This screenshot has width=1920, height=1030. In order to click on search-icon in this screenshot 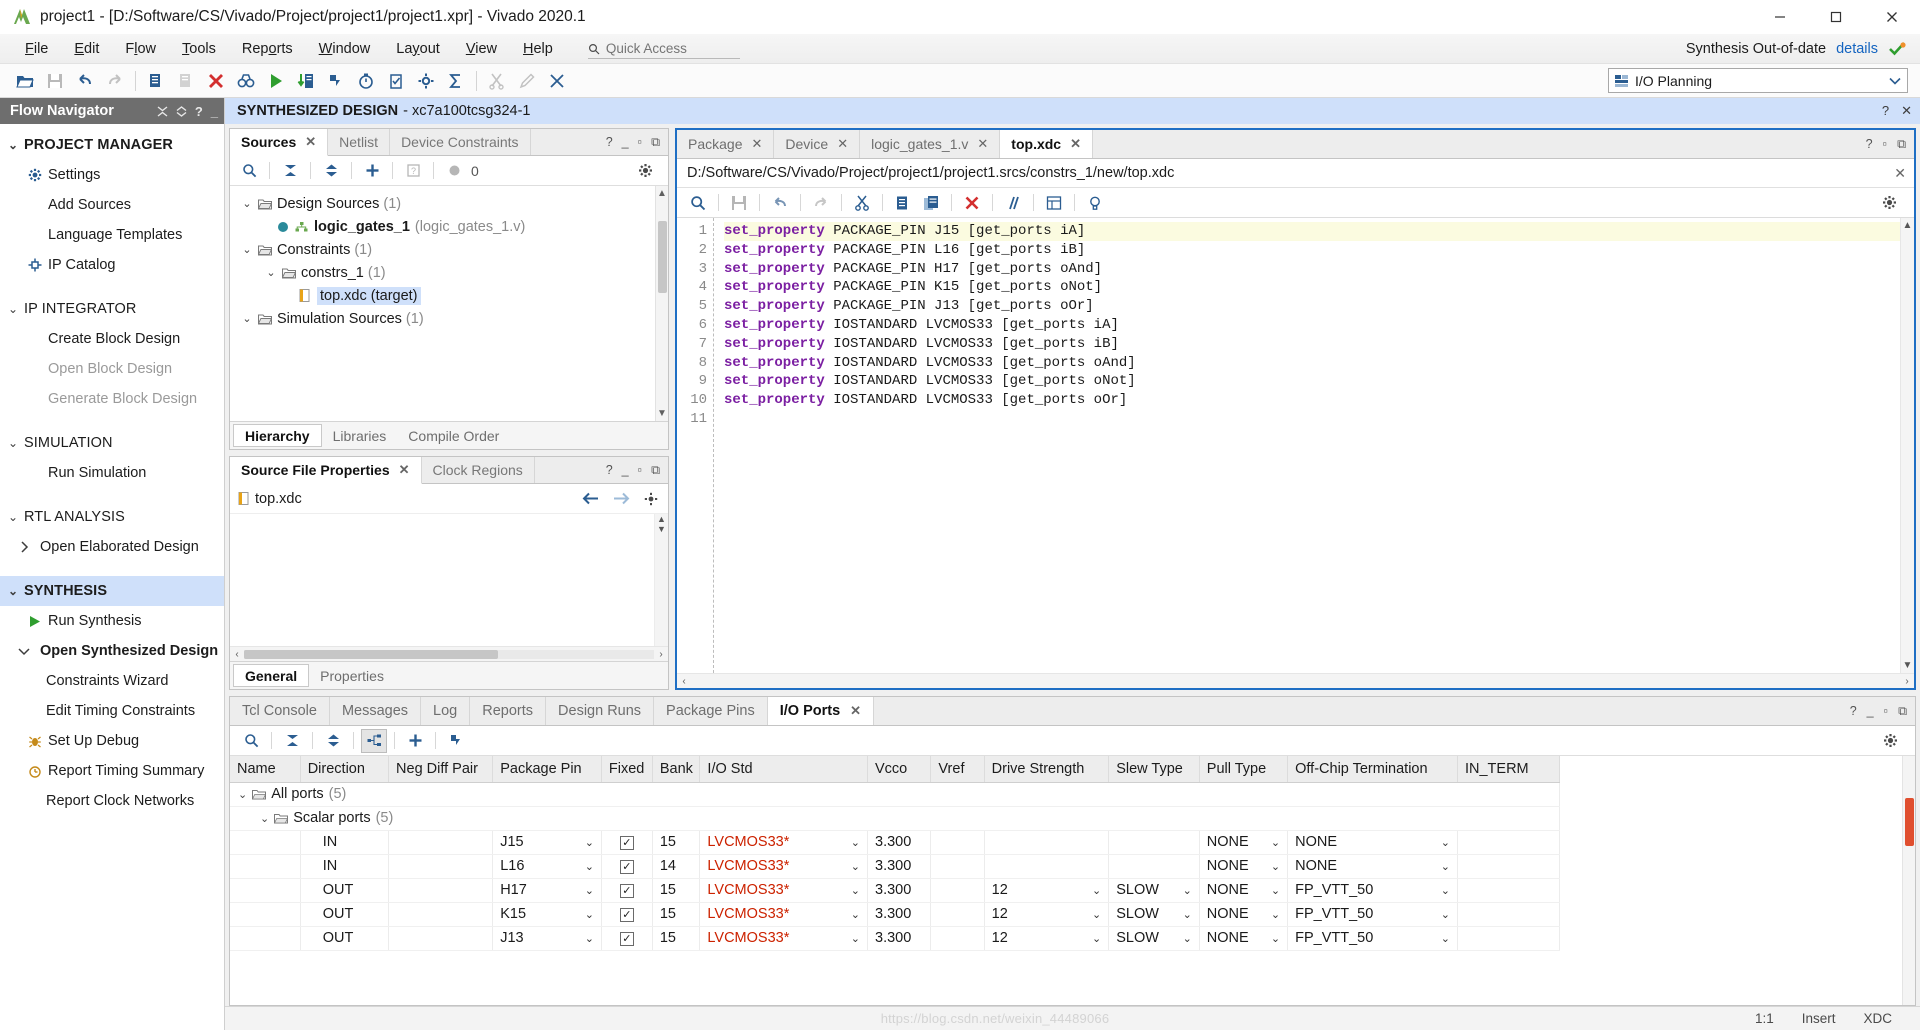, I will do `click(249, 171)`.